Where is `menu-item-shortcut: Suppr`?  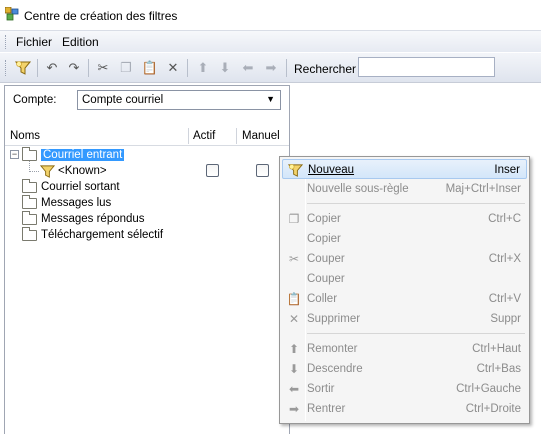
menu-item-shortcut: Suppr is located at coordinates (505, 319).